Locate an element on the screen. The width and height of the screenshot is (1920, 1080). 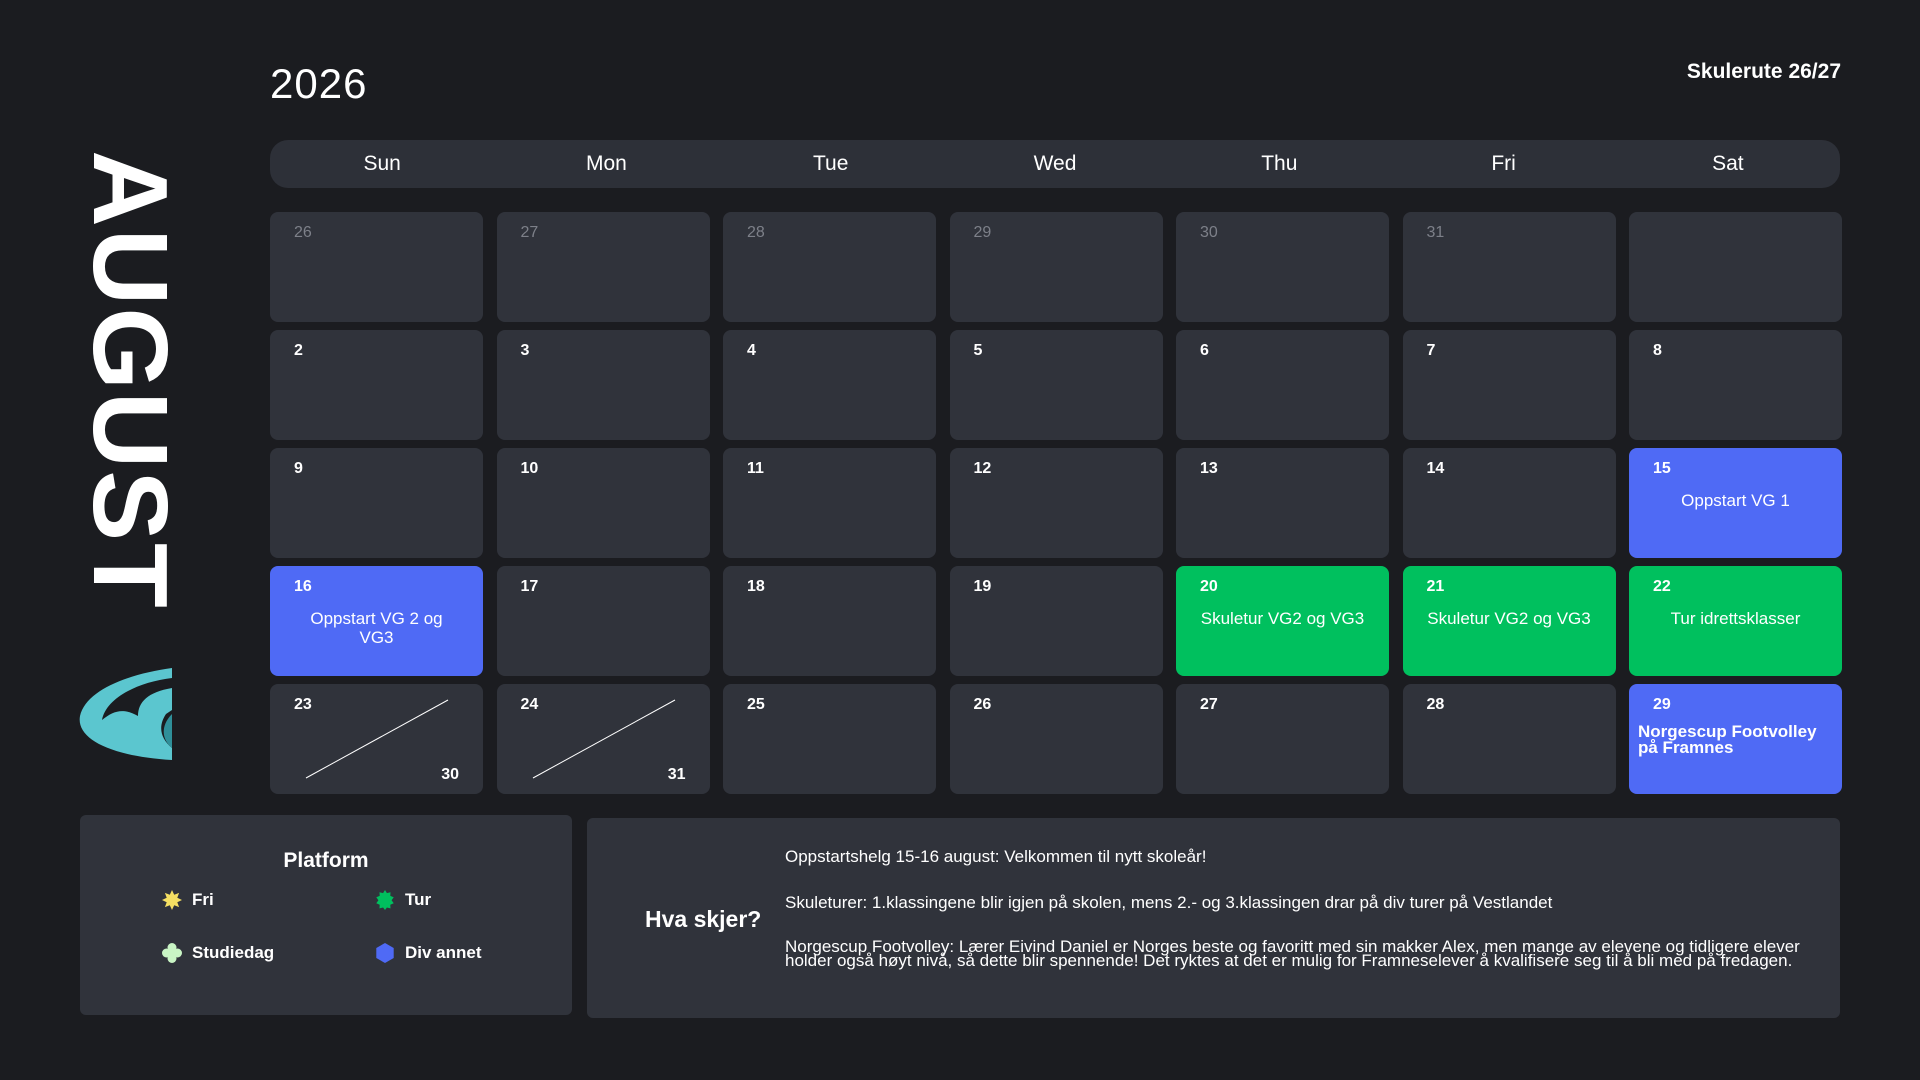
day-event-label: Norgescup Footvolley på Framnes is located at coordinates (1727, 740).